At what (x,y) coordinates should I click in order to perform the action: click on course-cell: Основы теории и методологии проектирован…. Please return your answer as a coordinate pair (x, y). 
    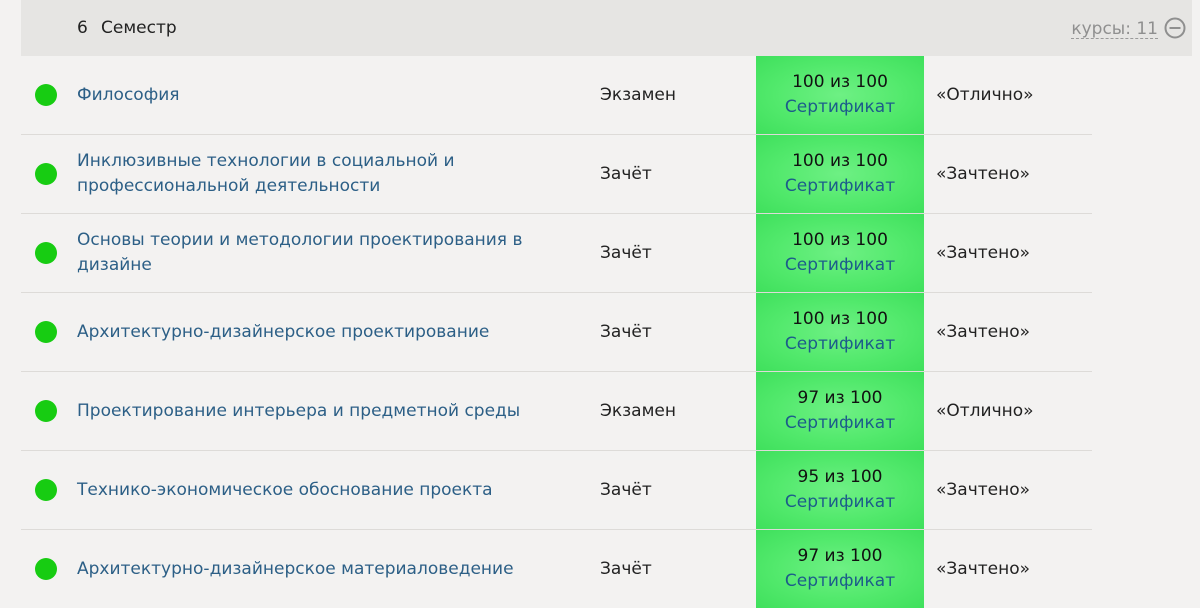
    Looking at the image, I should click on (337, 253).